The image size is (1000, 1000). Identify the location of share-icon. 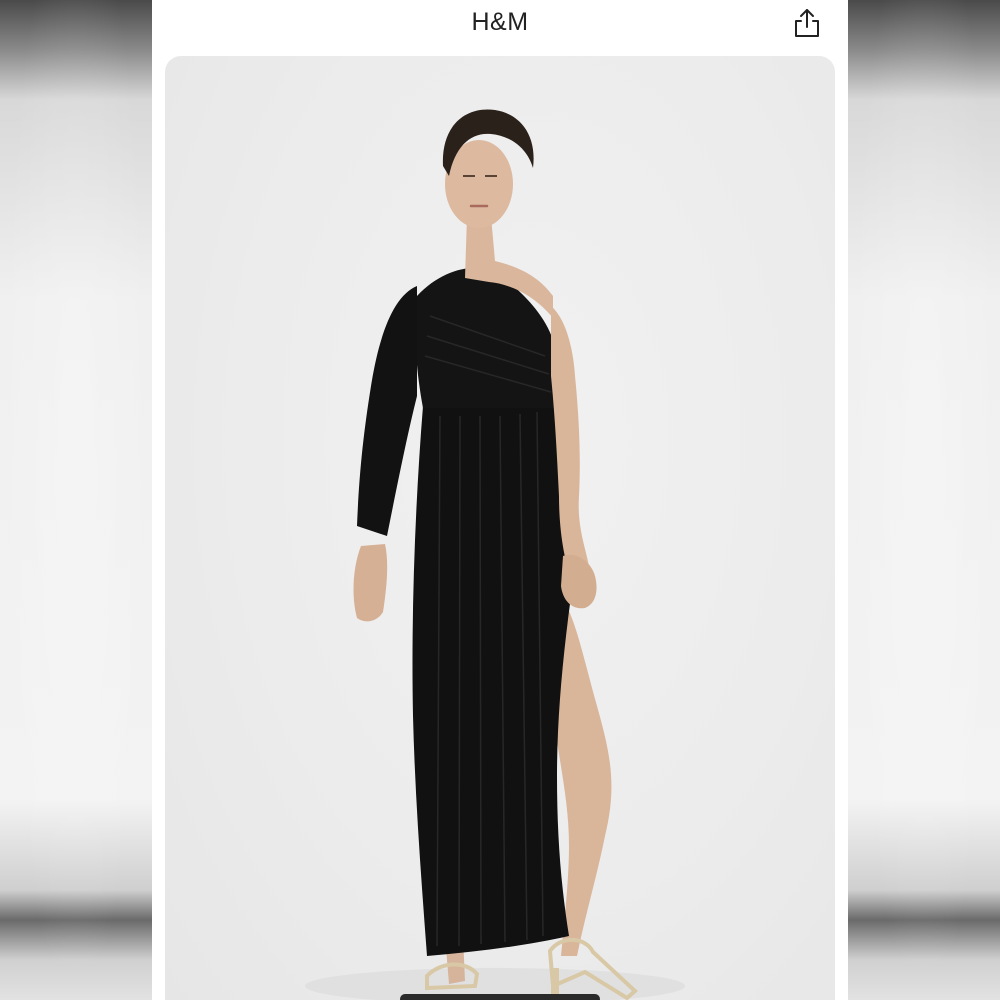
(807, 23).